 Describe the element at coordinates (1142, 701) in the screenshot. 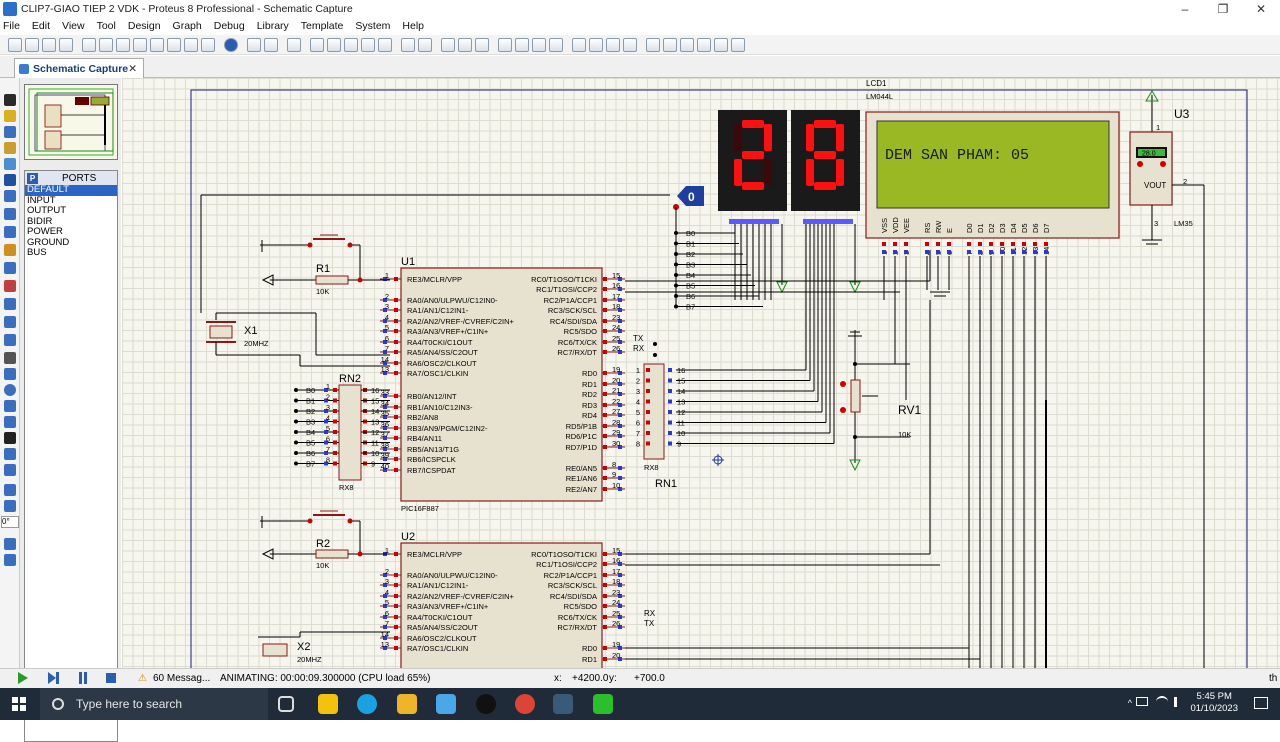

I see `battery-icon` at that location.